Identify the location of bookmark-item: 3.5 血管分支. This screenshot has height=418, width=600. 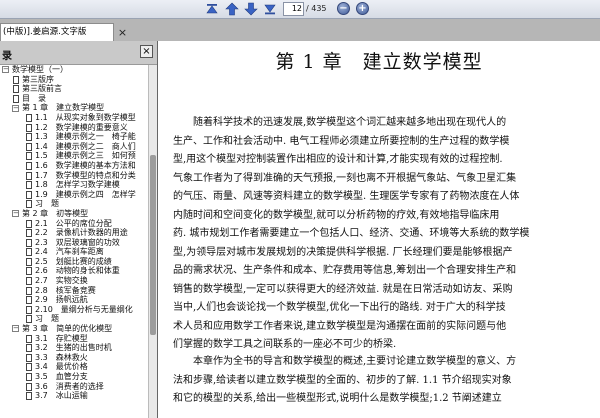
(74, 377).